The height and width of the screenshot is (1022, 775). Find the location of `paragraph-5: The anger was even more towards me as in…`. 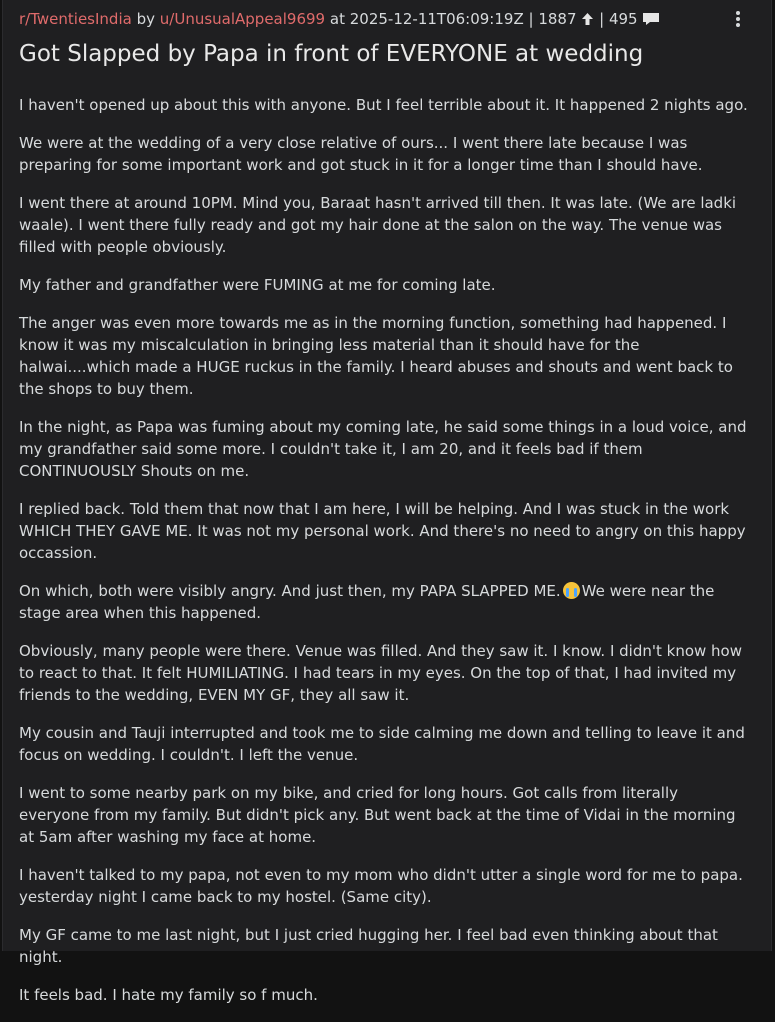

paragraph-5: The anger was even more towards me as in… is located at coordinates (376, 356).